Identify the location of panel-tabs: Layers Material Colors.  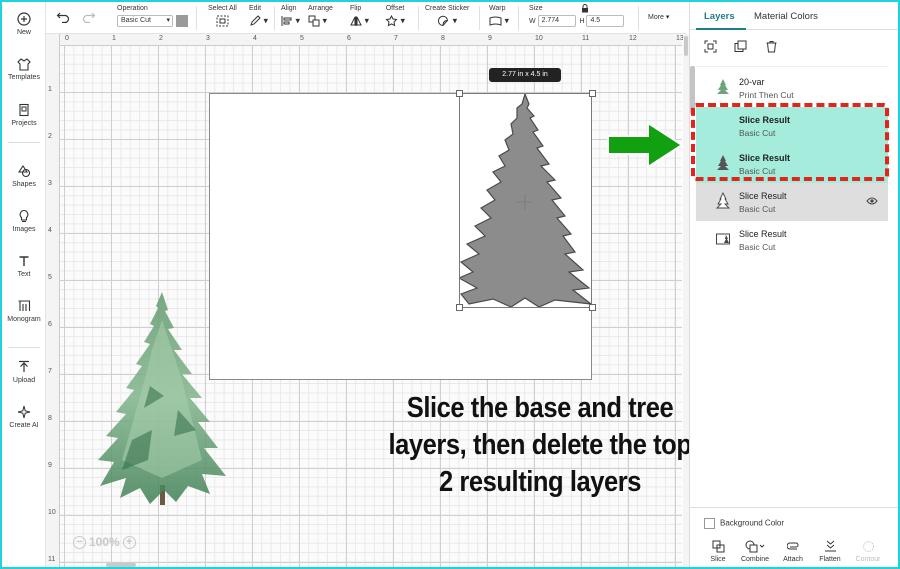
(794, 16).